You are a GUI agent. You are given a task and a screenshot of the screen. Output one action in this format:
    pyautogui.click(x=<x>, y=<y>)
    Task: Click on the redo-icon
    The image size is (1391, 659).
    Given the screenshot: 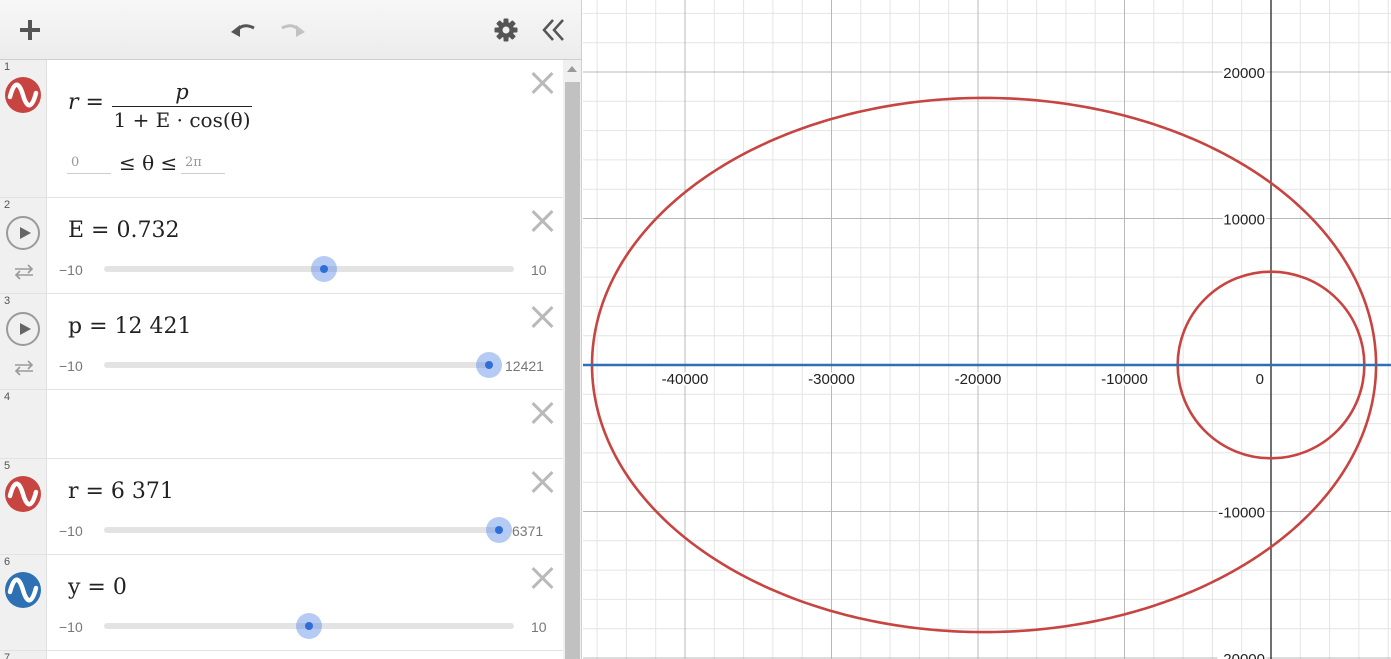 What is the action you would take?
    pyautogui.click(x=292, y=30)
    